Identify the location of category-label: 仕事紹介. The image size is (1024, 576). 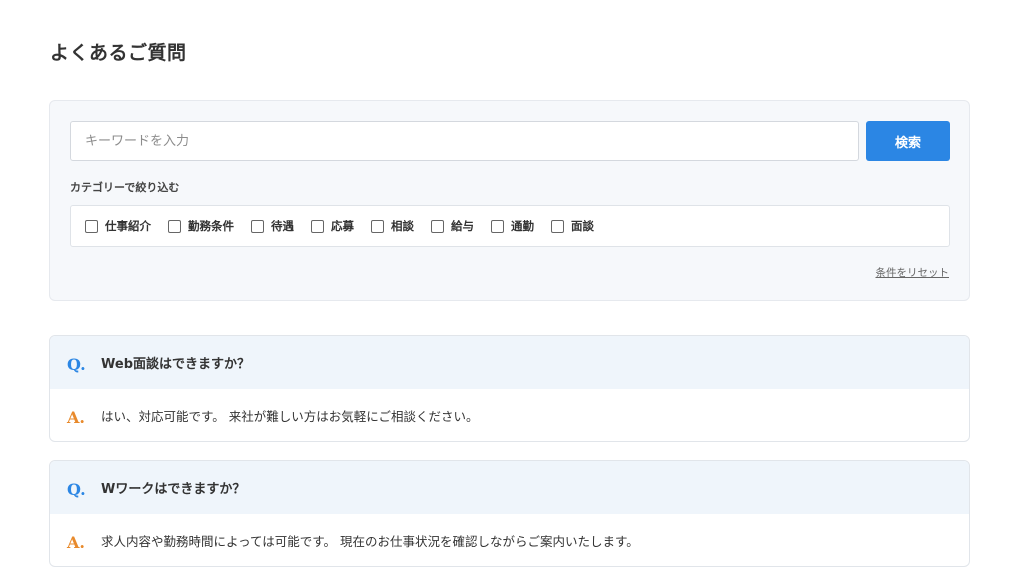
(128, 226).